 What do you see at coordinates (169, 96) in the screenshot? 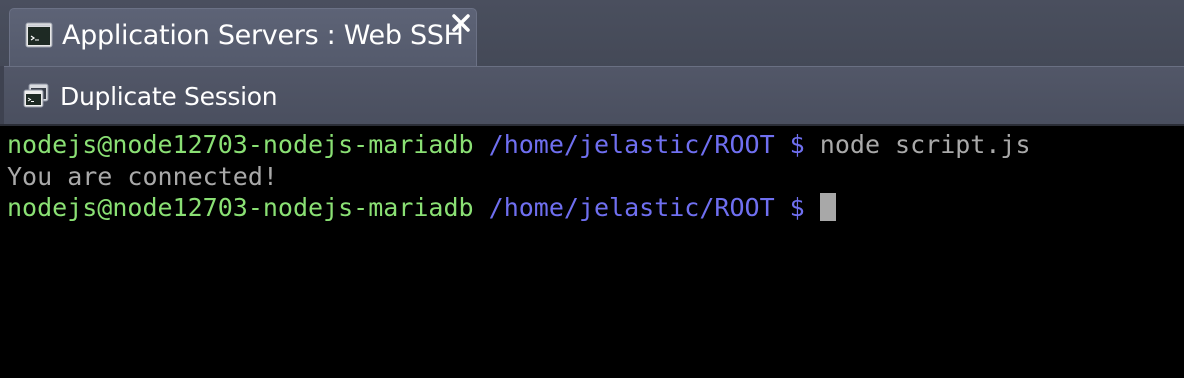
I see `duplicate-session-label: Duplicate Session` at bounding box center [169, 96].